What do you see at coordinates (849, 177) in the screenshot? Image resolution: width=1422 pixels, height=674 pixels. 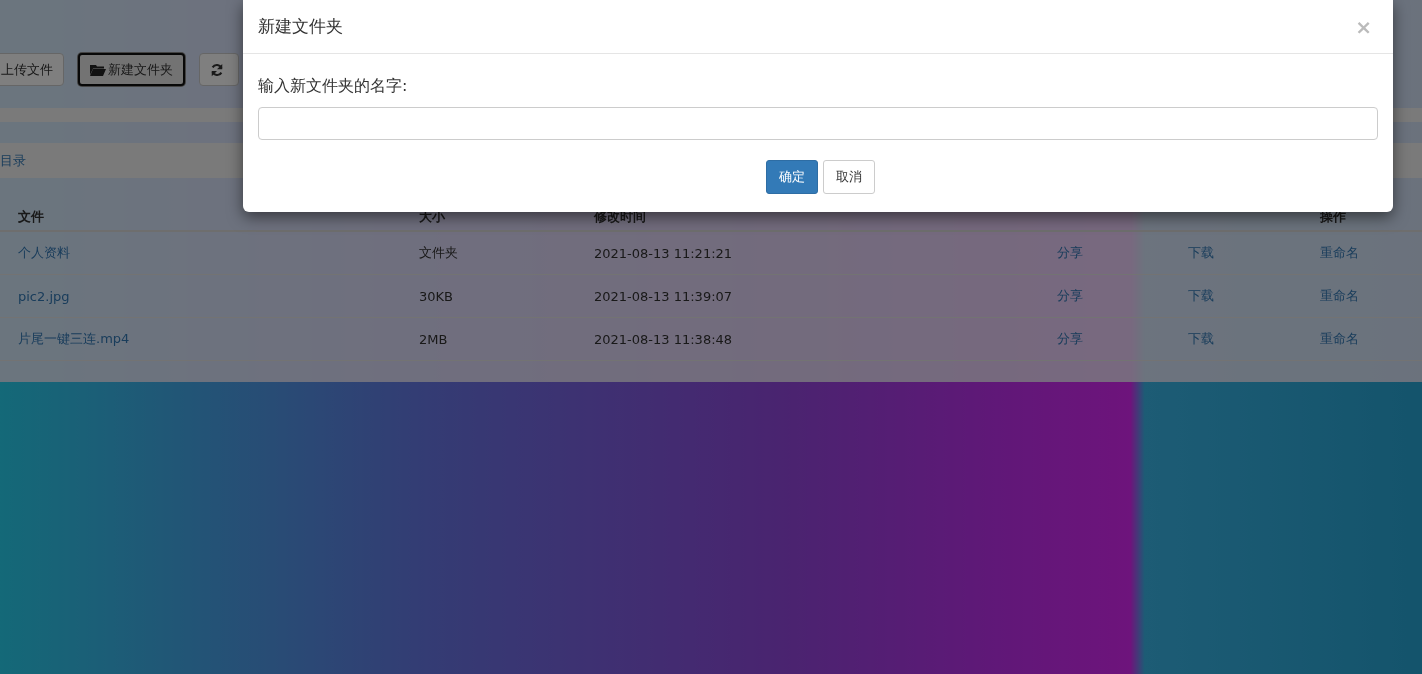 I see `dialog-button: 取消` at bounding box center [849, 177].